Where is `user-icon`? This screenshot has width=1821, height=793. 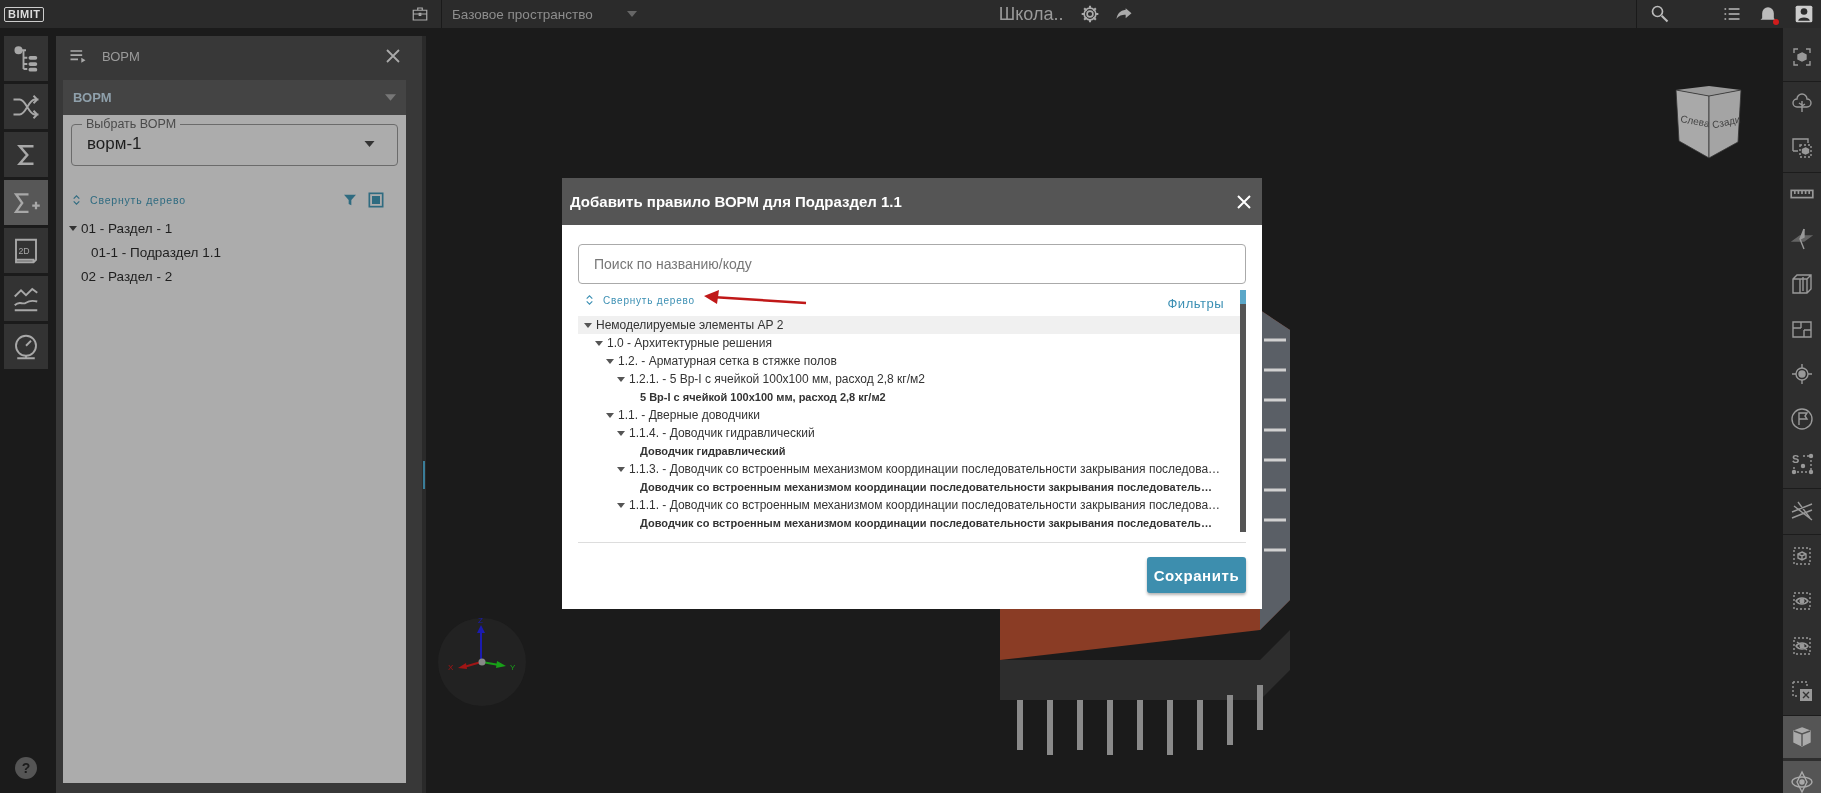
user-icon is located at coordinates (1804, 14).